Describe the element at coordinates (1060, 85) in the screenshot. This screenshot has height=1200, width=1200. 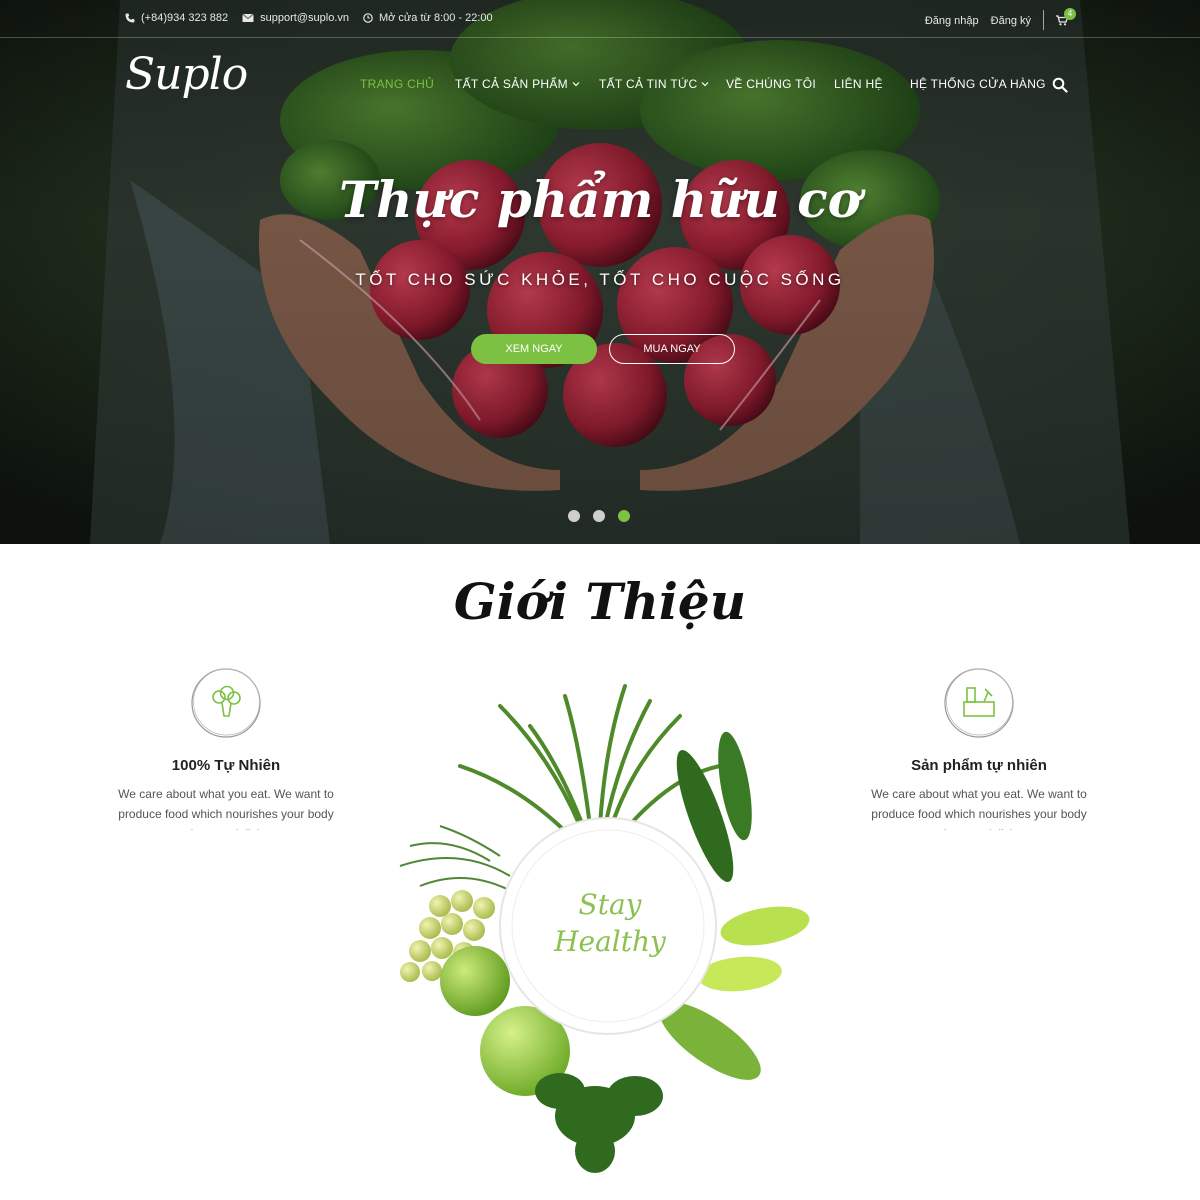
I see `search-icon` at that location.